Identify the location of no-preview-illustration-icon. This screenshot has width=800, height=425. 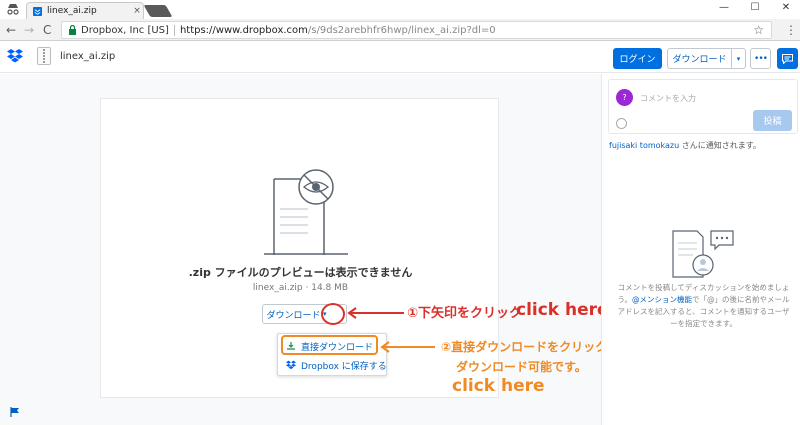
(306, 212).